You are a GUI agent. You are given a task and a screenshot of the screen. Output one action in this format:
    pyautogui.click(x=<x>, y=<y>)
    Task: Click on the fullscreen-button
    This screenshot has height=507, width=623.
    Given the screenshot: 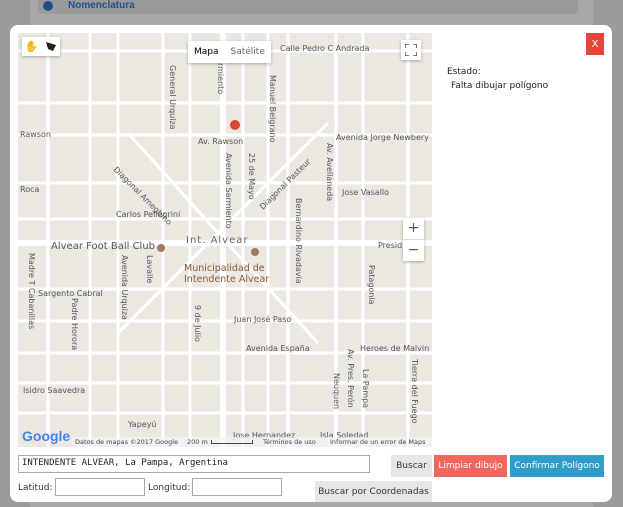 What is the action you would take?
    pyautogui.click(x=411, y=50)
    